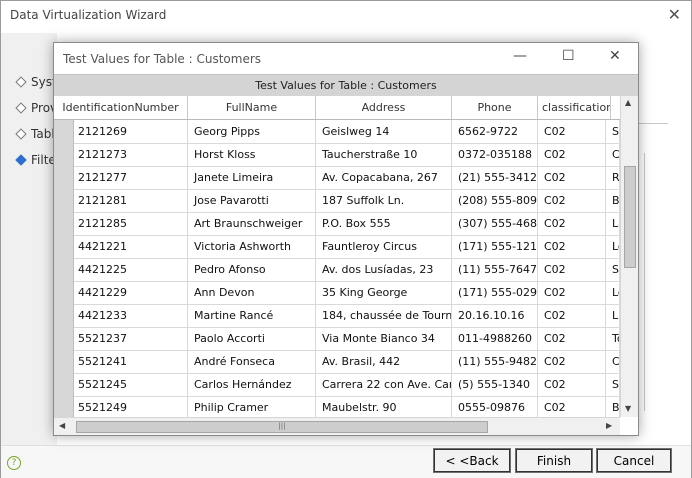 This screenshot has height=478, width=692. Describe the element at coordinates (36, 108) in the screenshot. I see `nav-item-provider: Prov` at that location.